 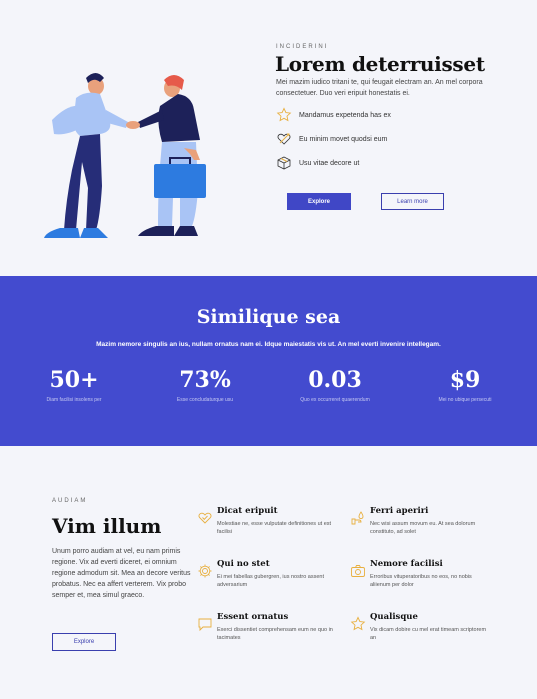 I want to click on heart-check-icon, so click(x=205, y=518).